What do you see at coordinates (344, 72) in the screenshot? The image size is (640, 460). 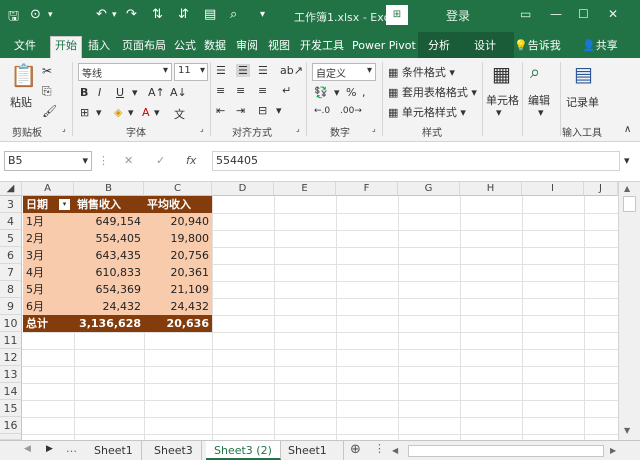 I see `number-format-select: 自定义 ▾` at bounding box center [344, 72].